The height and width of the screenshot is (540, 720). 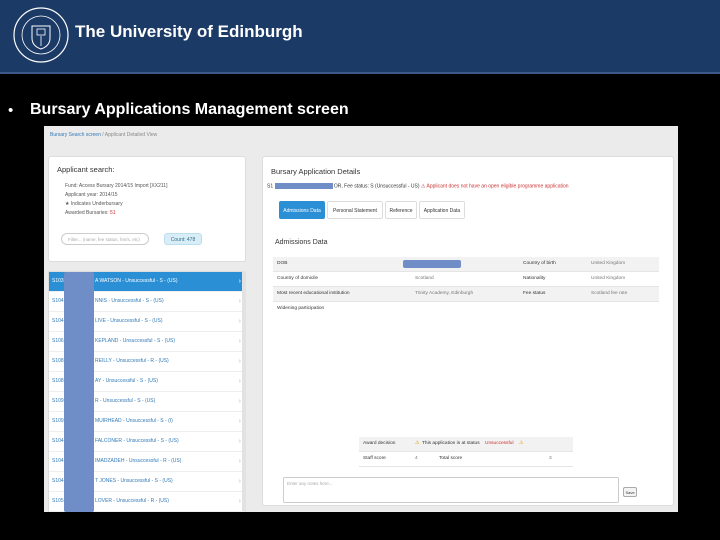 What do you see at coordinates (125, 401) in the screenshot?
I see `applicant-name: R - Unsuccessful - S - (US)` at bounding box center [125, 401].